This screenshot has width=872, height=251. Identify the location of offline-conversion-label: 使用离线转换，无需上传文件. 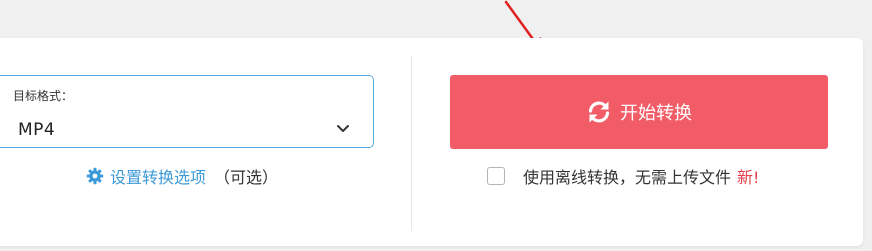
(627, 176).